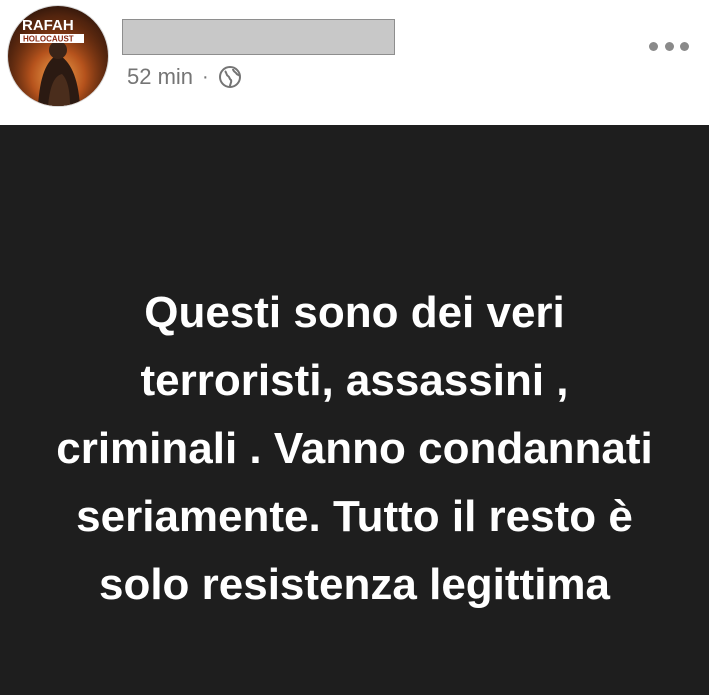 The width and height of the screenshot is (709, 695). What do you see at coordinates (354, 584) in the screenshot?
I see `post-text-line: solo resistenza legittima` at bounding box center [354, 584].